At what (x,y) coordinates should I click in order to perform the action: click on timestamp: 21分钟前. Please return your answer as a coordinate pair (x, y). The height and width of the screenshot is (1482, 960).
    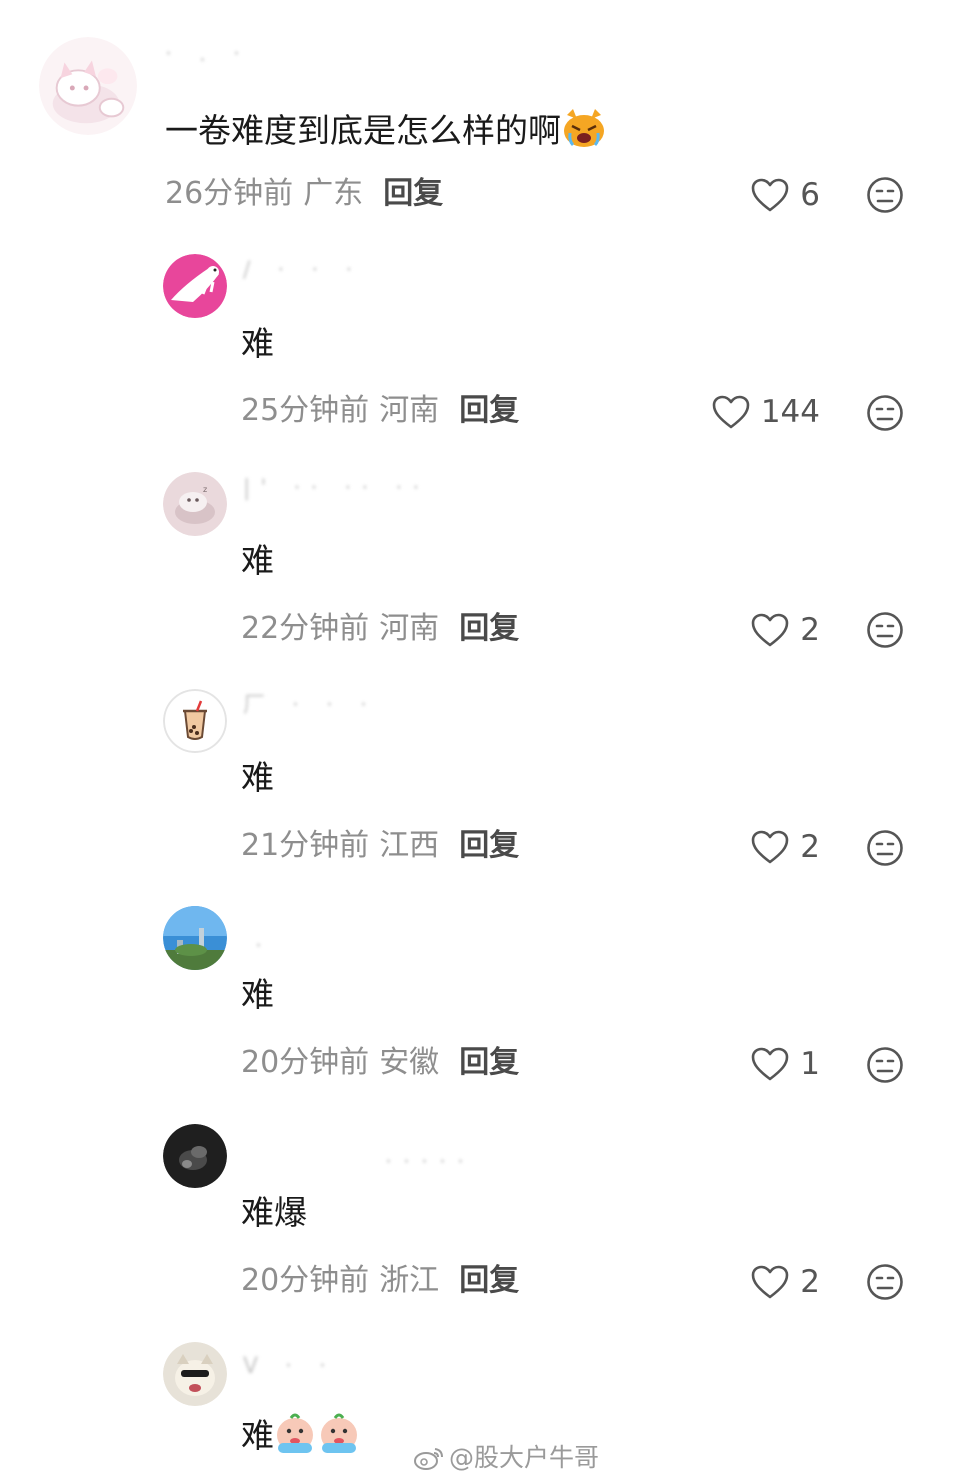
    Looking at the image, I should click on (305, 845).